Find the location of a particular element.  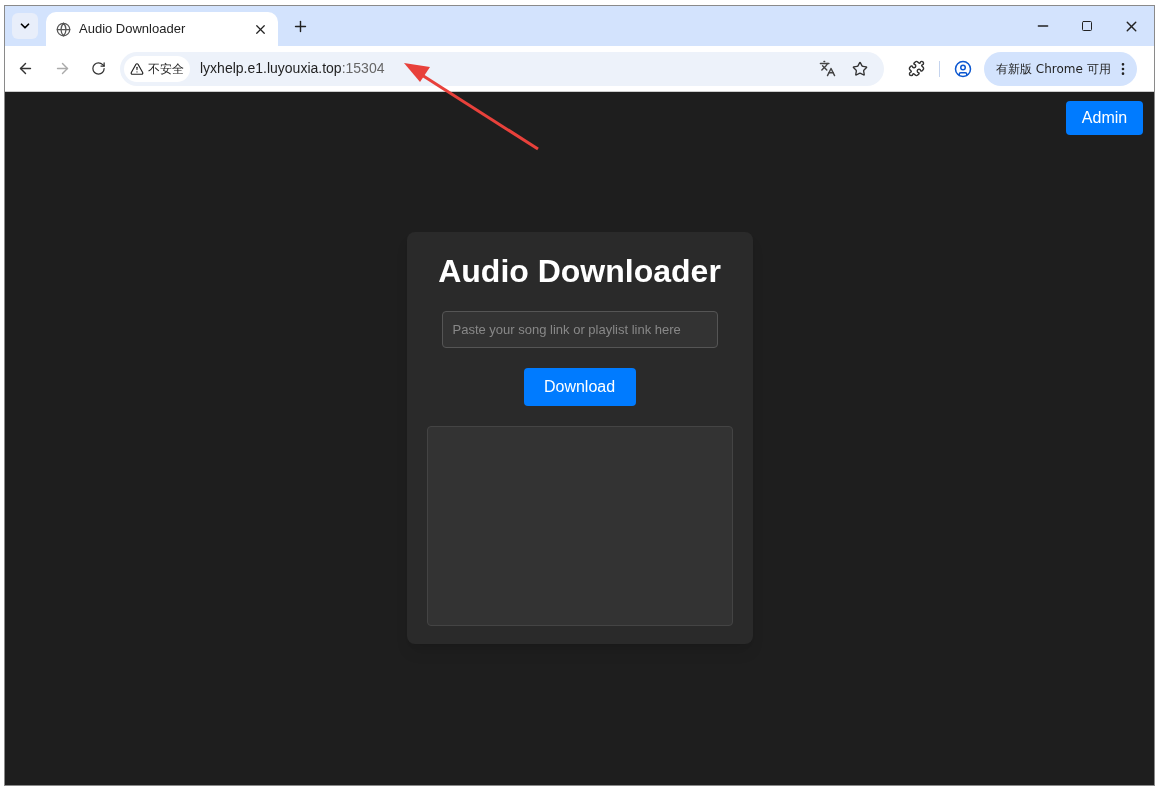

update-chrome-button: 有新版 Chrome 可用 is located at coordinates (1060, 68).